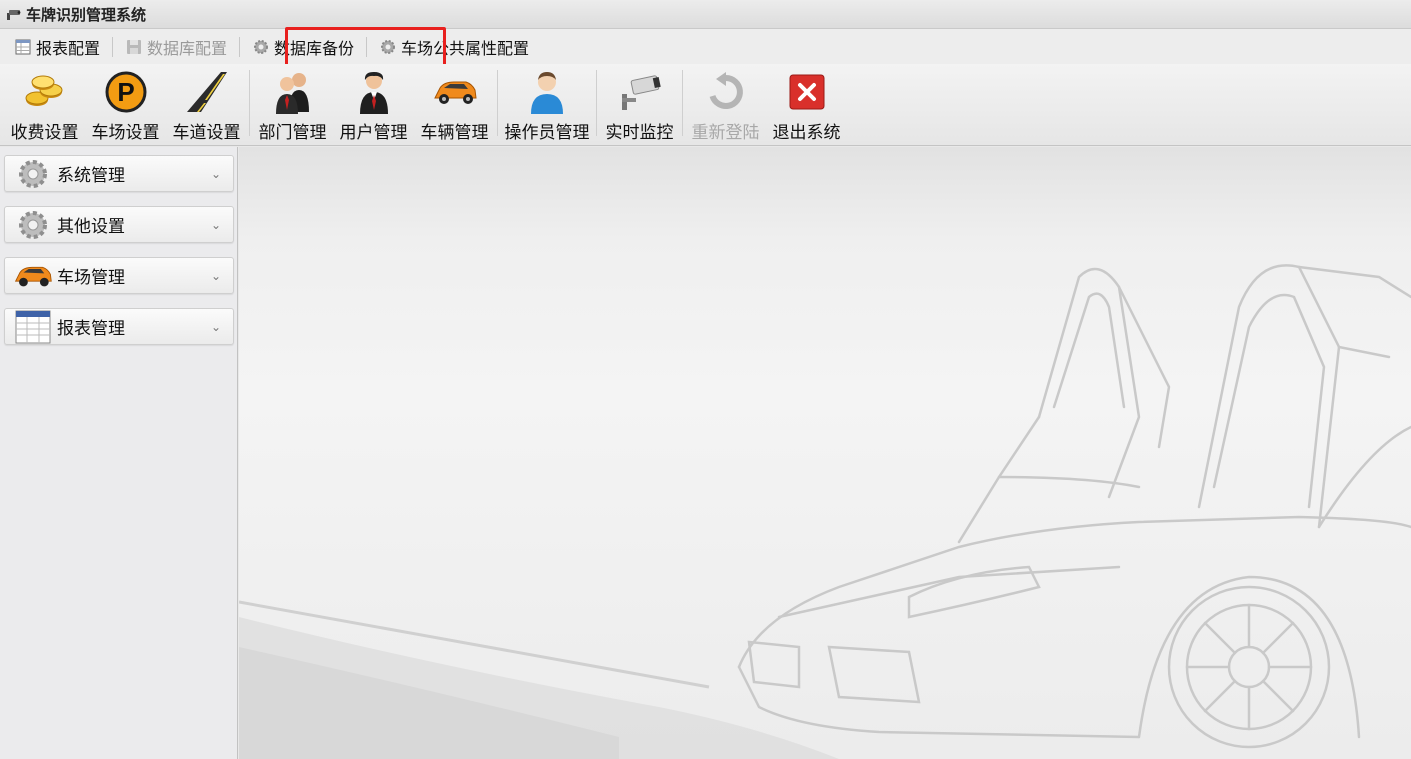  Describe the element at coordinates (23, 47) in the screenshot. I see `report-icon` at that location.